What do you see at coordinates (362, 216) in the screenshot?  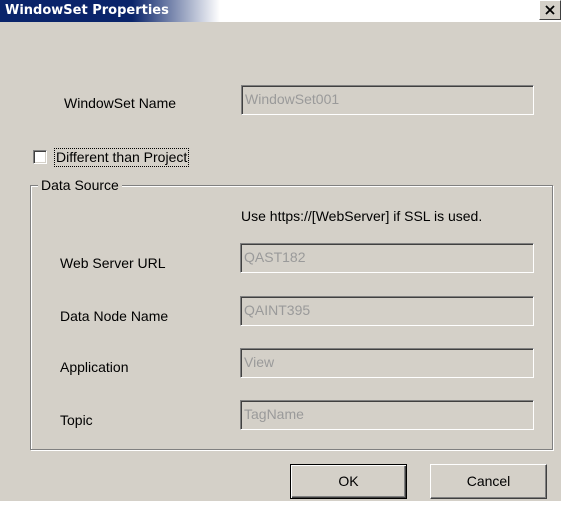 I see `ssl-hint: Use https://[WebServer] if SSL is used.` at bounding box center [362, 216].